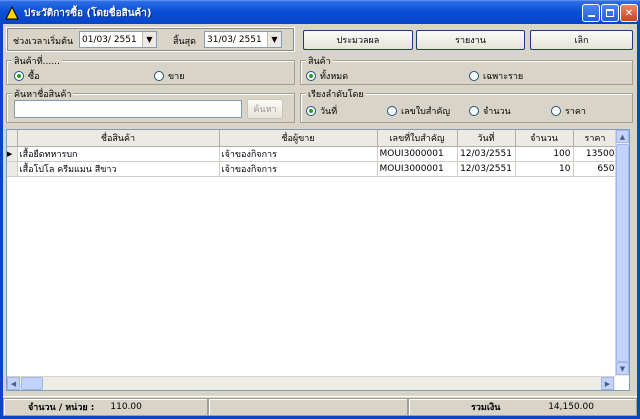 This screenshot has height=419, width=640. I want to click on minimize-button, so click(591, 13).